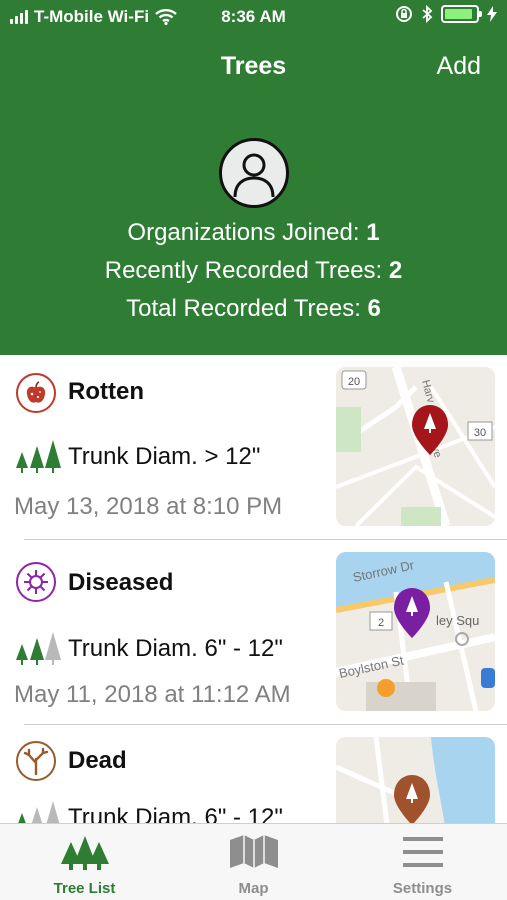 This screenshot has height=900, width=507. Describe the element at coordinates (246, 270) in the screenshot. I see `recent-trees-label: Recently Recorded Trees:` at that location.